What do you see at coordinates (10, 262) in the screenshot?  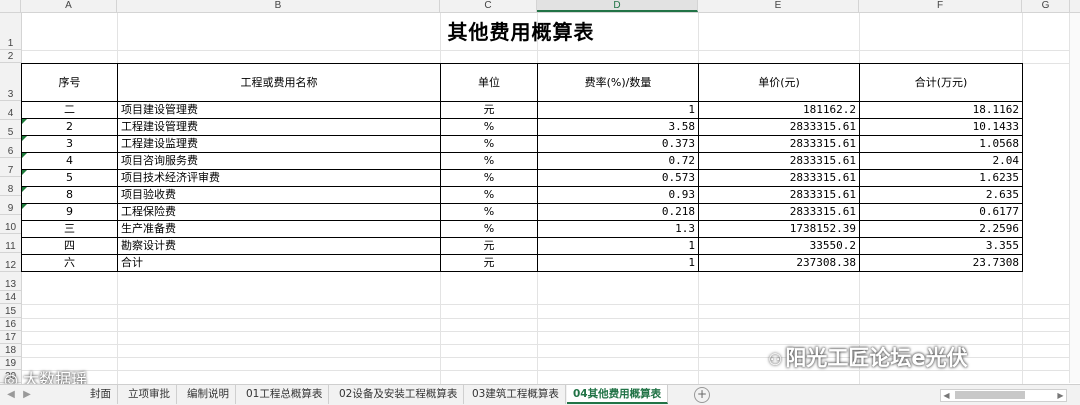 I see `row-header: 12` at bounding box center [10, 262].